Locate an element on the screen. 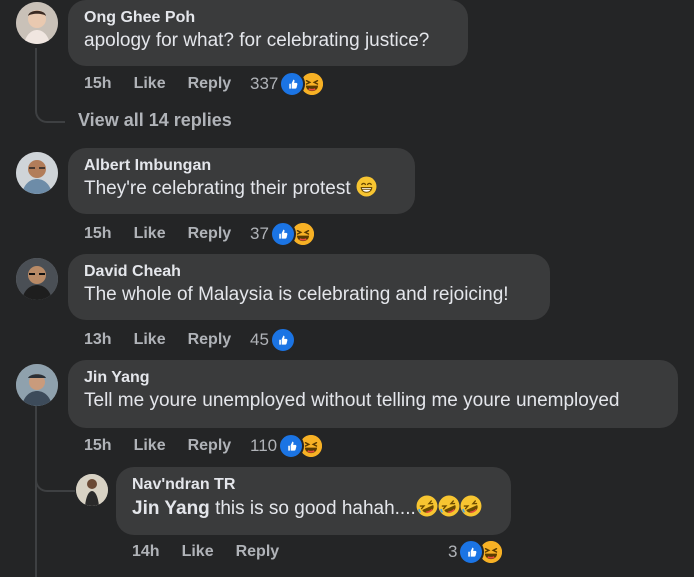  comment-text: They're celebrating their protest is located at coordinates (241, 189).